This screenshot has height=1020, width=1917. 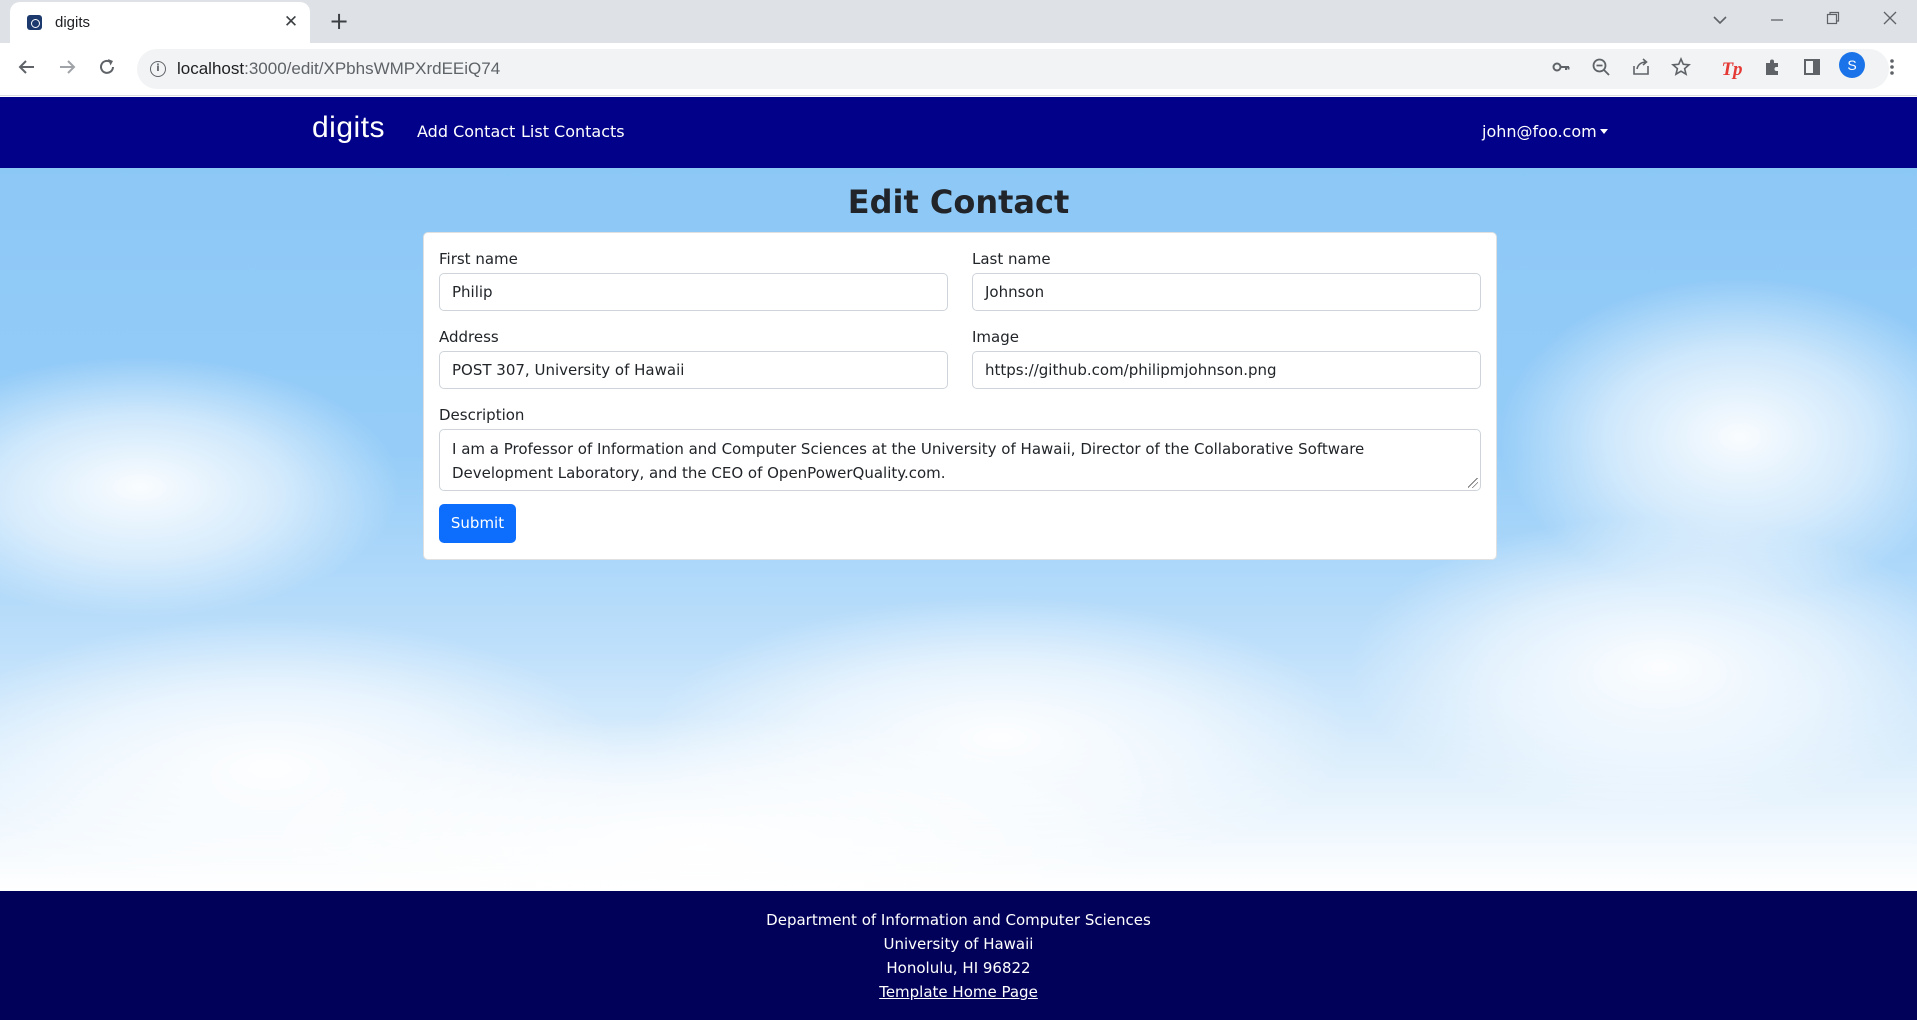 I want to click on tp-extension-icon: Tp, so click(x=1732, y=70).